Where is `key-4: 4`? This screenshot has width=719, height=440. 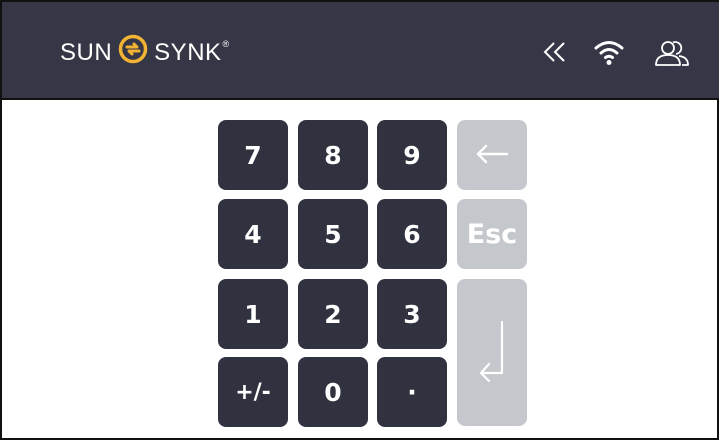
key-4: 4 is located at coordinates (253, 234).